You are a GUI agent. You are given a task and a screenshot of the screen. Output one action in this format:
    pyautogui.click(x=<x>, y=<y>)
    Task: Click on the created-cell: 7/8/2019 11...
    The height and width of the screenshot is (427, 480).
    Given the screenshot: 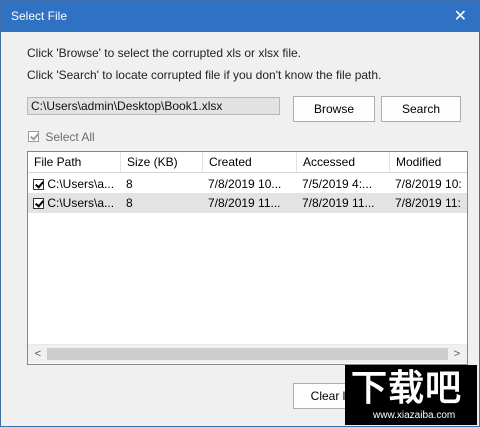 What is the action you would take?
    pyautogui.click(x=244, y=203)
    